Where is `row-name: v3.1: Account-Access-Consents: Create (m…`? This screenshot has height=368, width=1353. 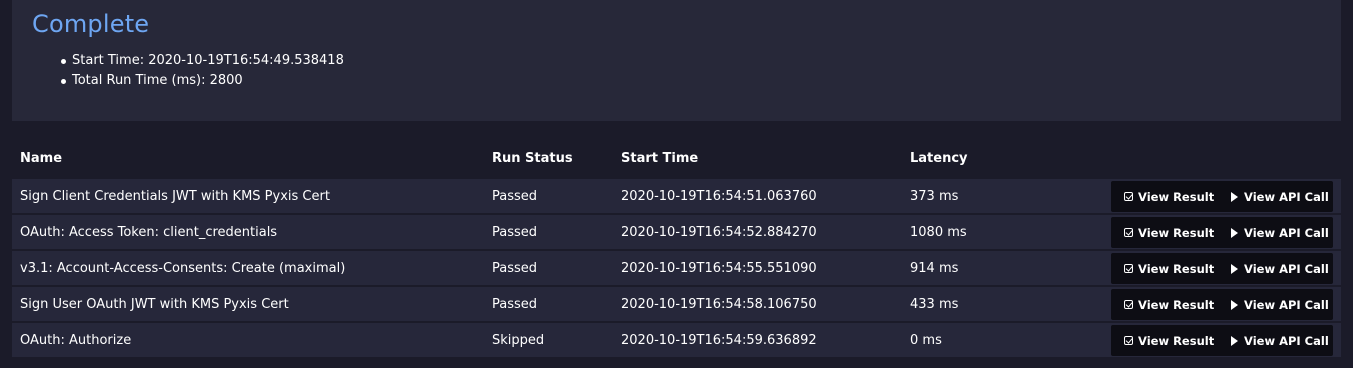
row-name: v3.1: Account-Access-Consents: Create (m… is located at coordinates (183, 268).